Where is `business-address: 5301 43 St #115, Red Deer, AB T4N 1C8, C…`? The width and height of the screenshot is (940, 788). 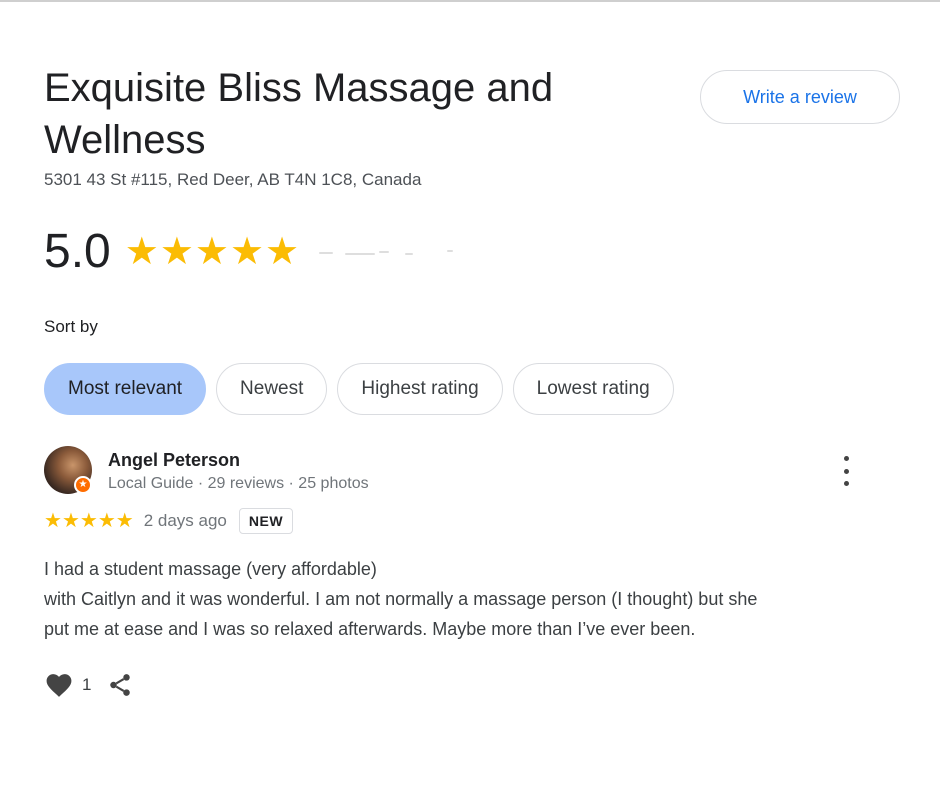
business-address: 5301 43 St #115, Red Deer, AB T4N 1C8, C… is located at coordinates (233, 179).